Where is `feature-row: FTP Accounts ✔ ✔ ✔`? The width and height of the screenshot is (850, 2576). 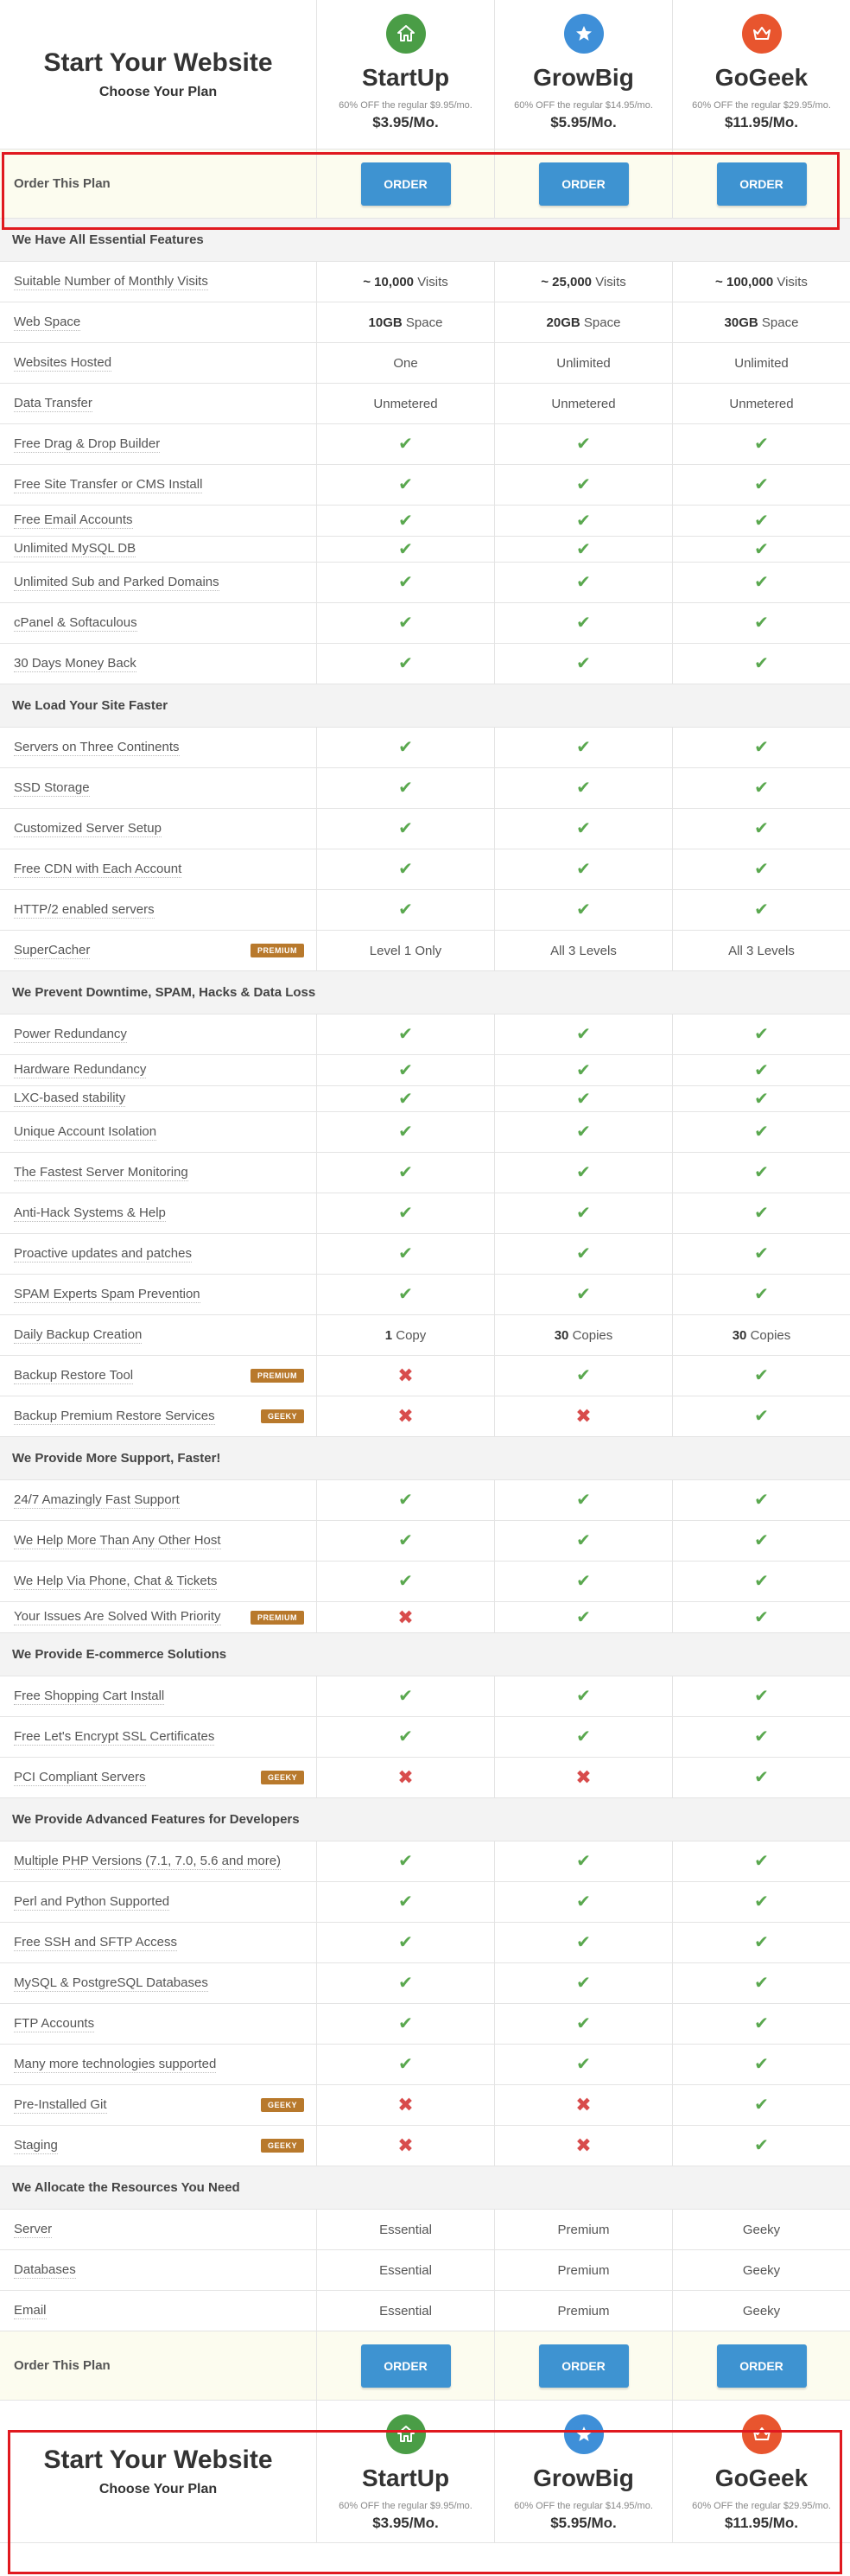
feature-row: FTP Accounts ✔ ✔ ✔ is located at coordinates (425, 2024).